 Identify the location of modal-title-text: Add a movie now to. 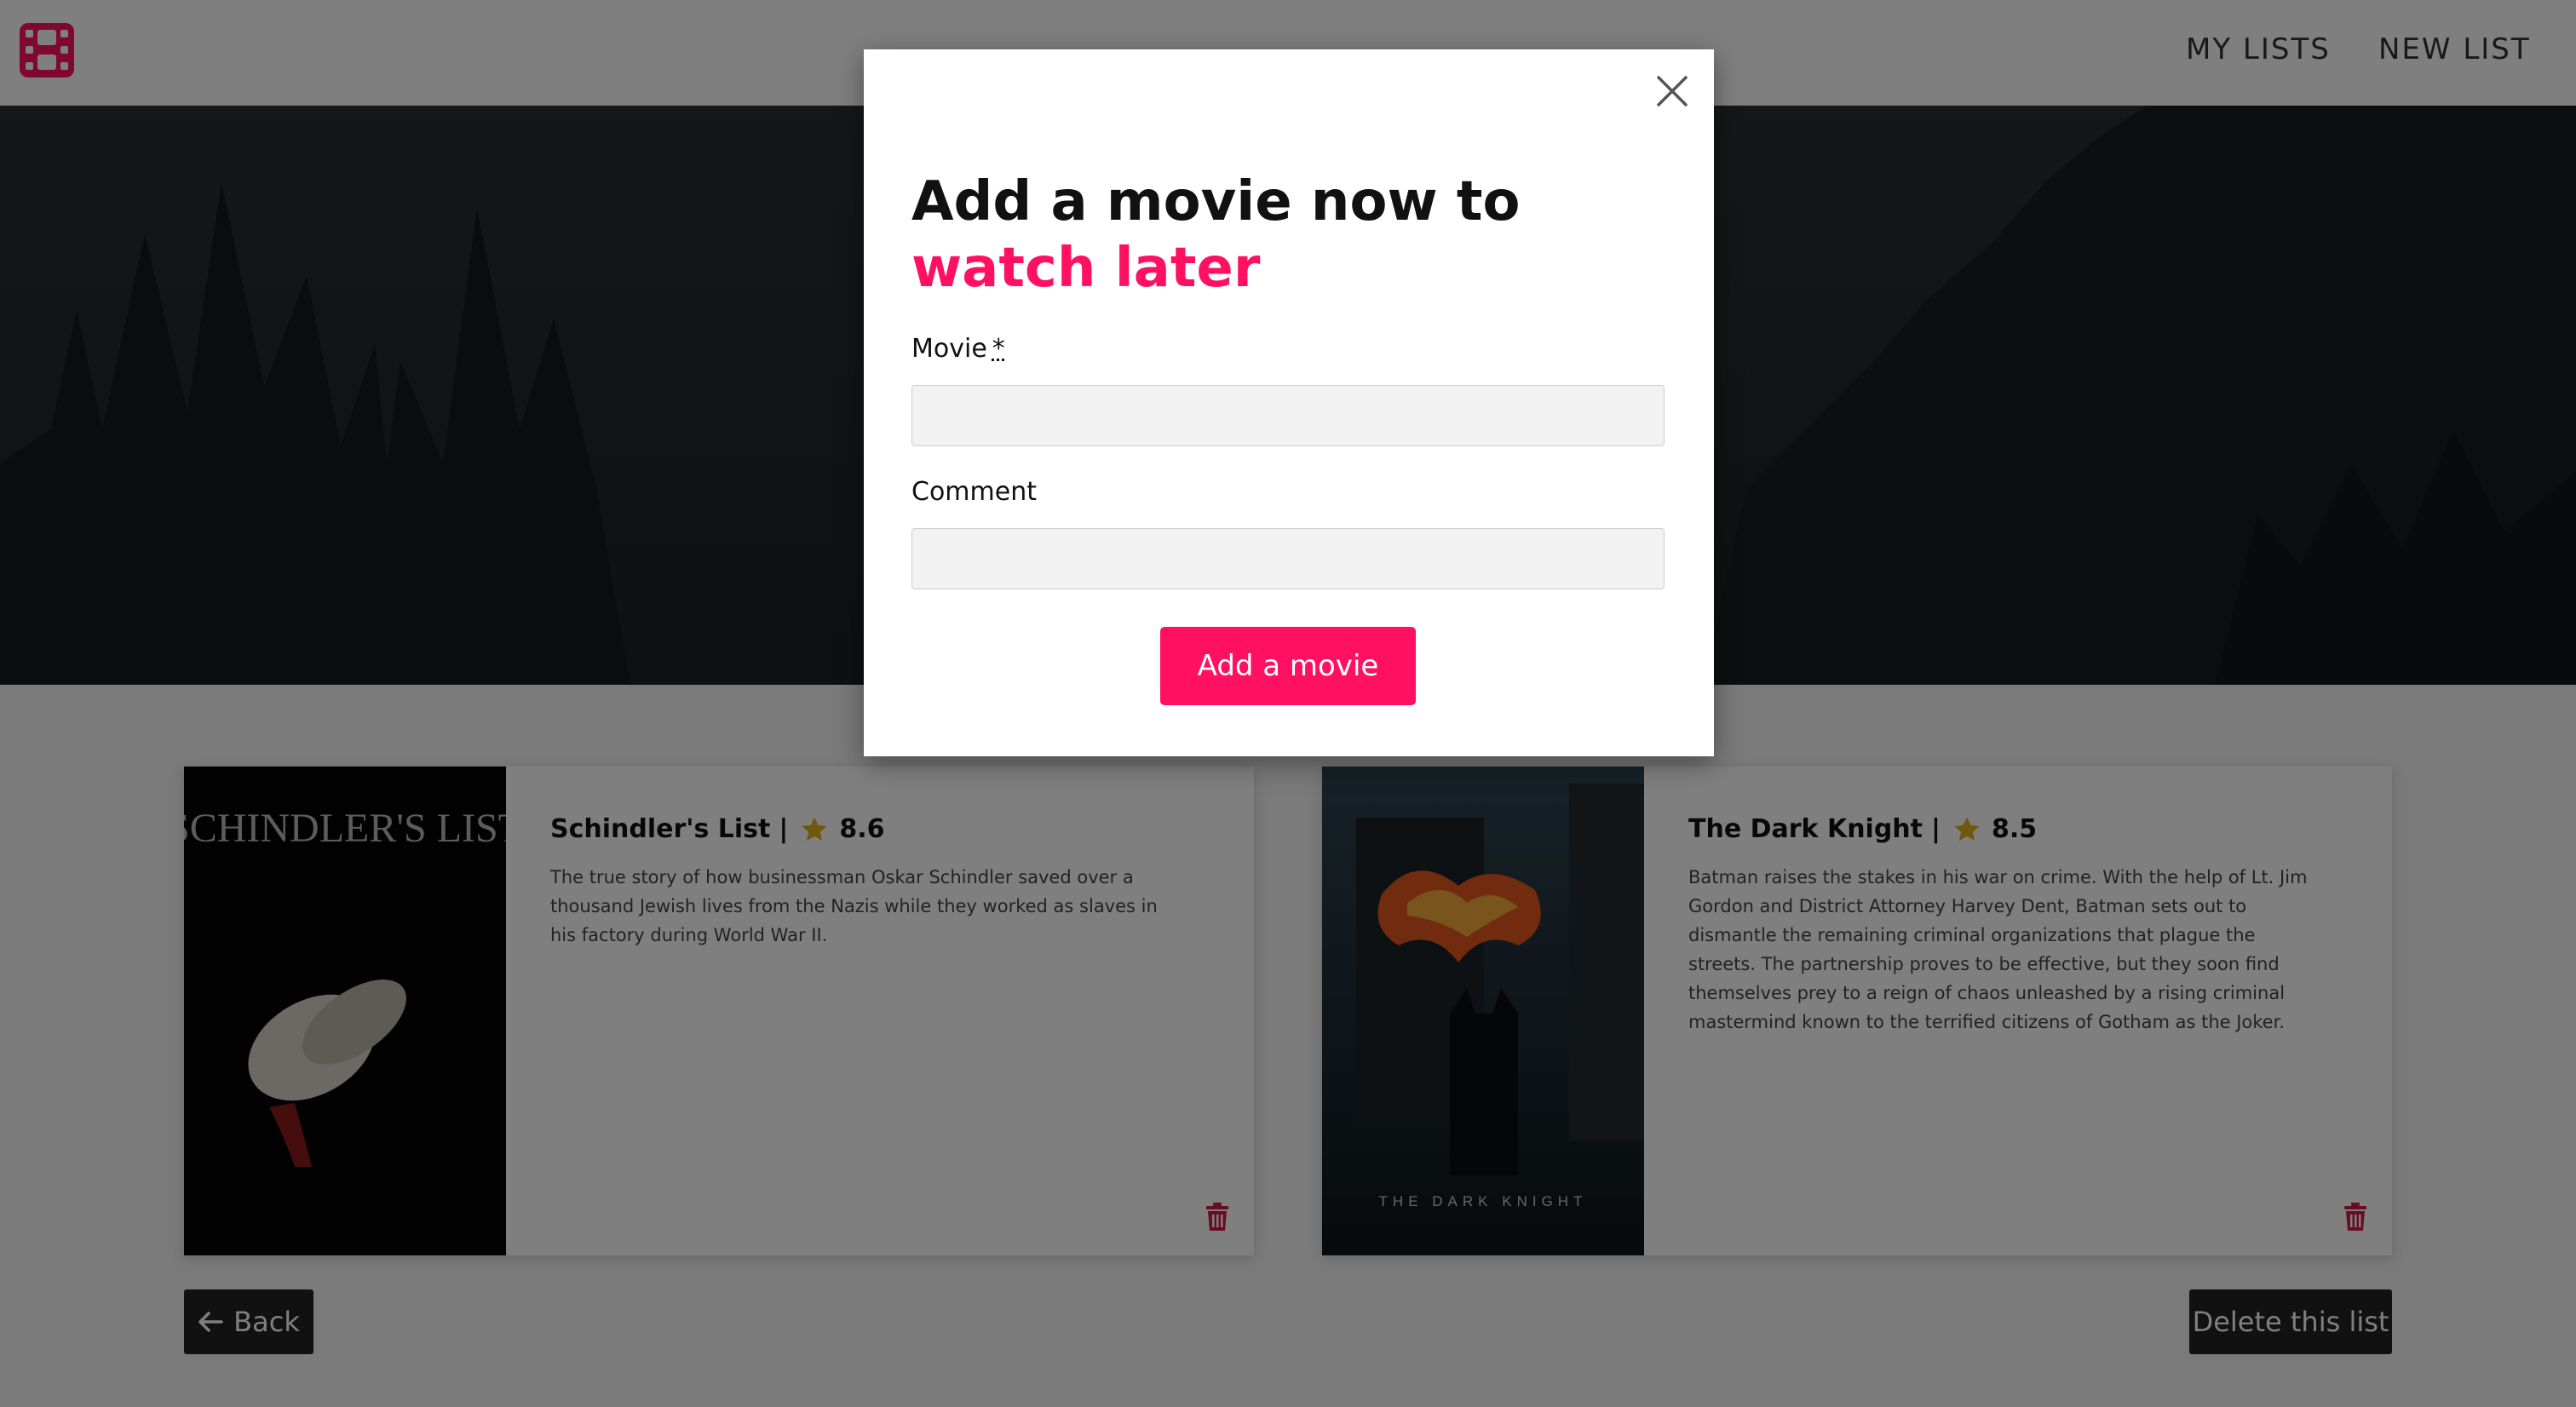
(1216, 201).